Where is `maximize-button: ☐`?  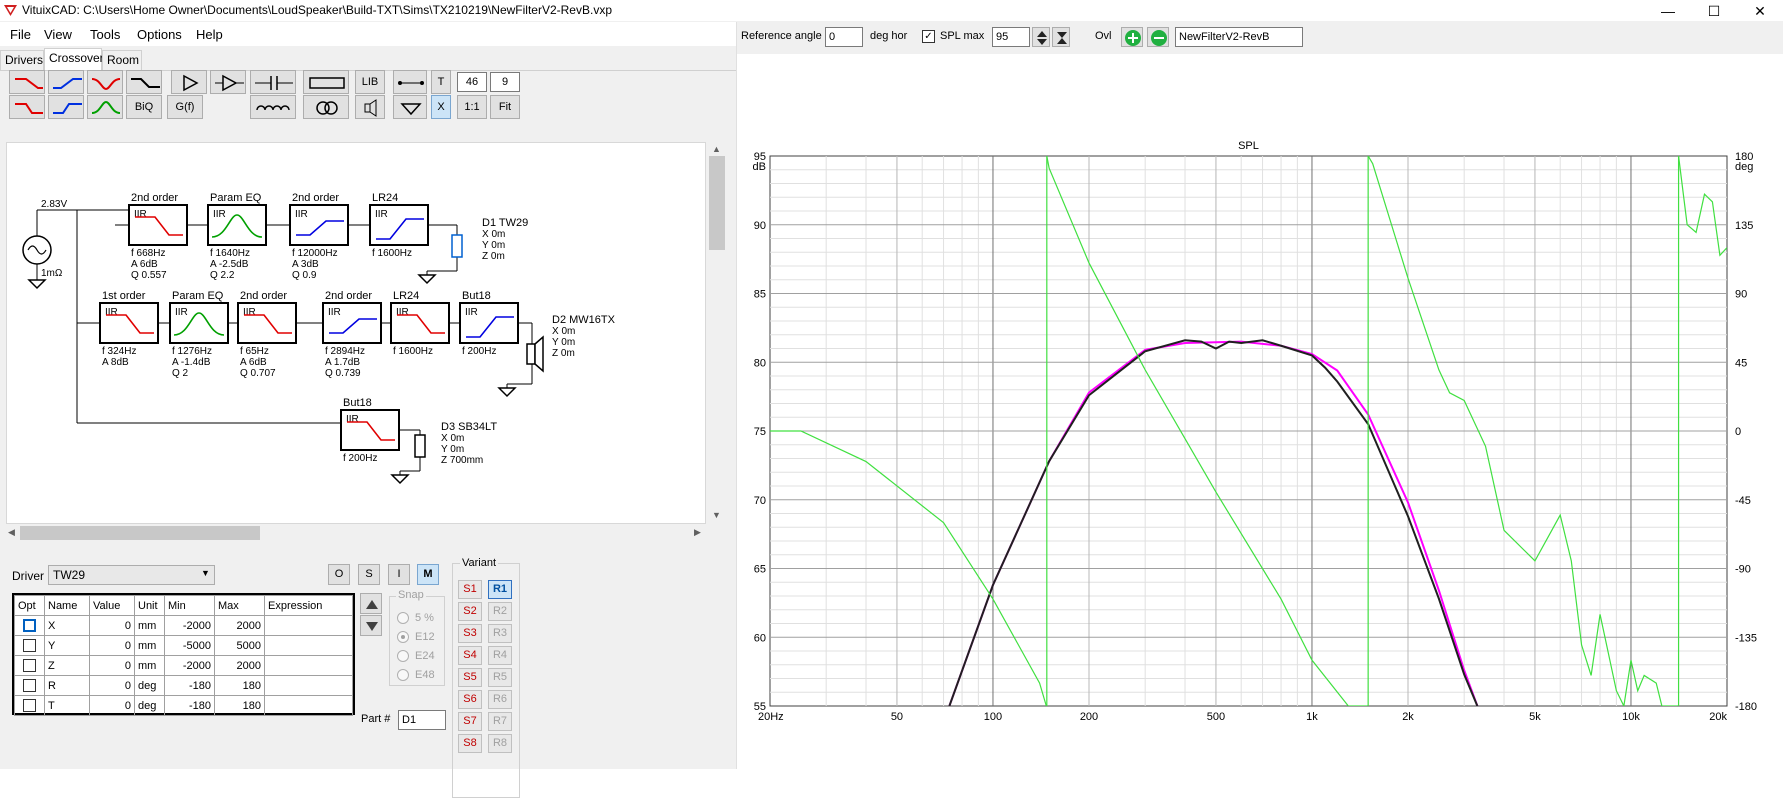
maximize-button: ☐ is located at coordinates (1714, 11).